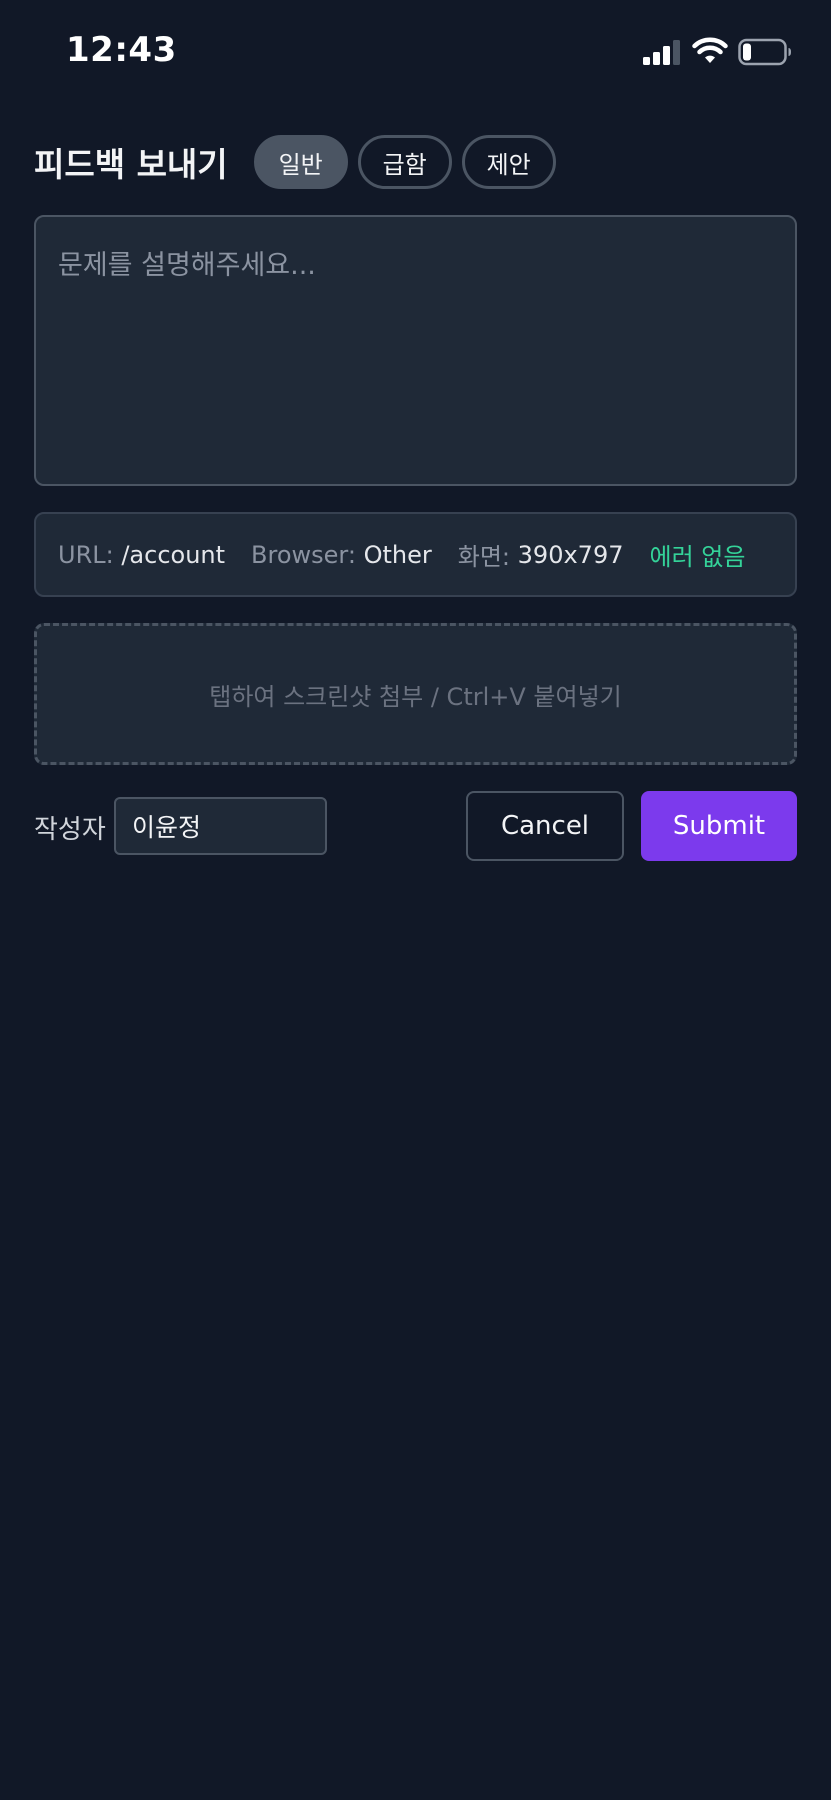 This screenshot has height=1800, width=831. I want to click on dropzone-hint: 탭하여 스크린샷 첨부 / Ctrl+V 붙여넣기, so click(415, 696).